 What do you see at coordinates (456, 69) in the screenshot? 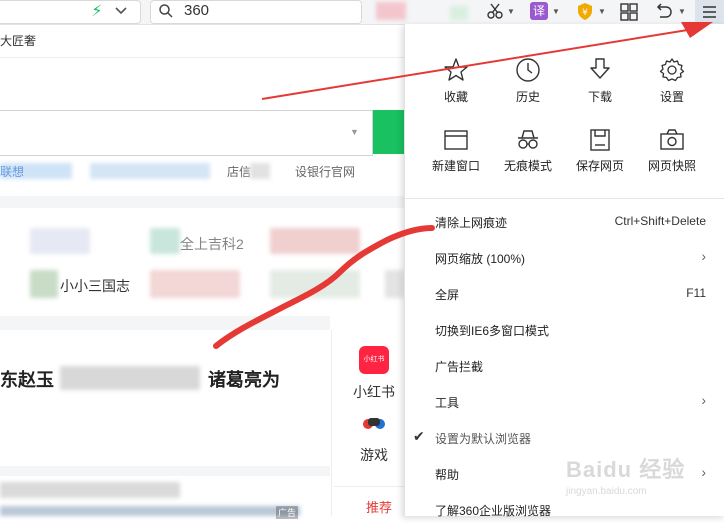
I see `star-icon` at bounding box center [456, 69].